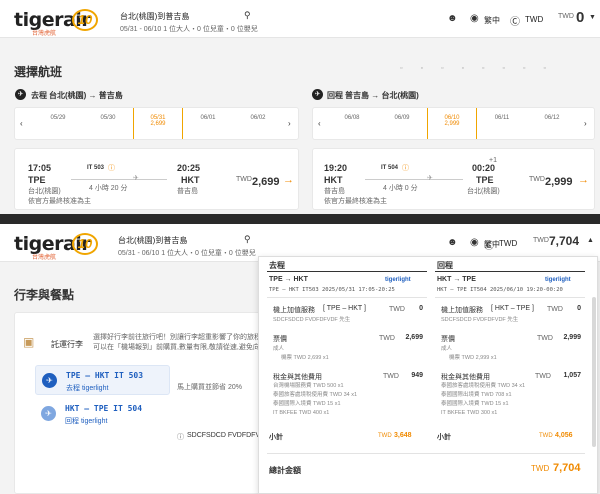 The image size is (600, 494). Describe the element at coordinates (515, 20) in the screenshot. I see `currency-icon: Ⓒ` at that location.